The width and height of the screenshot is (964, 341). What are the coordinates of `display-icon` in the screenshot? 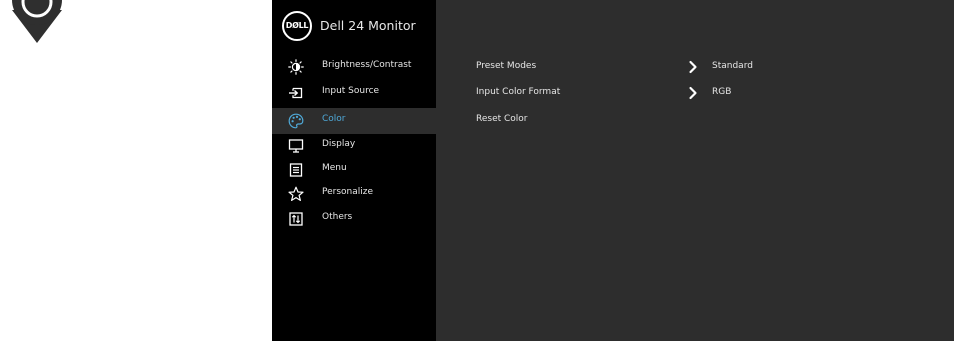 It's located at (296, 146).